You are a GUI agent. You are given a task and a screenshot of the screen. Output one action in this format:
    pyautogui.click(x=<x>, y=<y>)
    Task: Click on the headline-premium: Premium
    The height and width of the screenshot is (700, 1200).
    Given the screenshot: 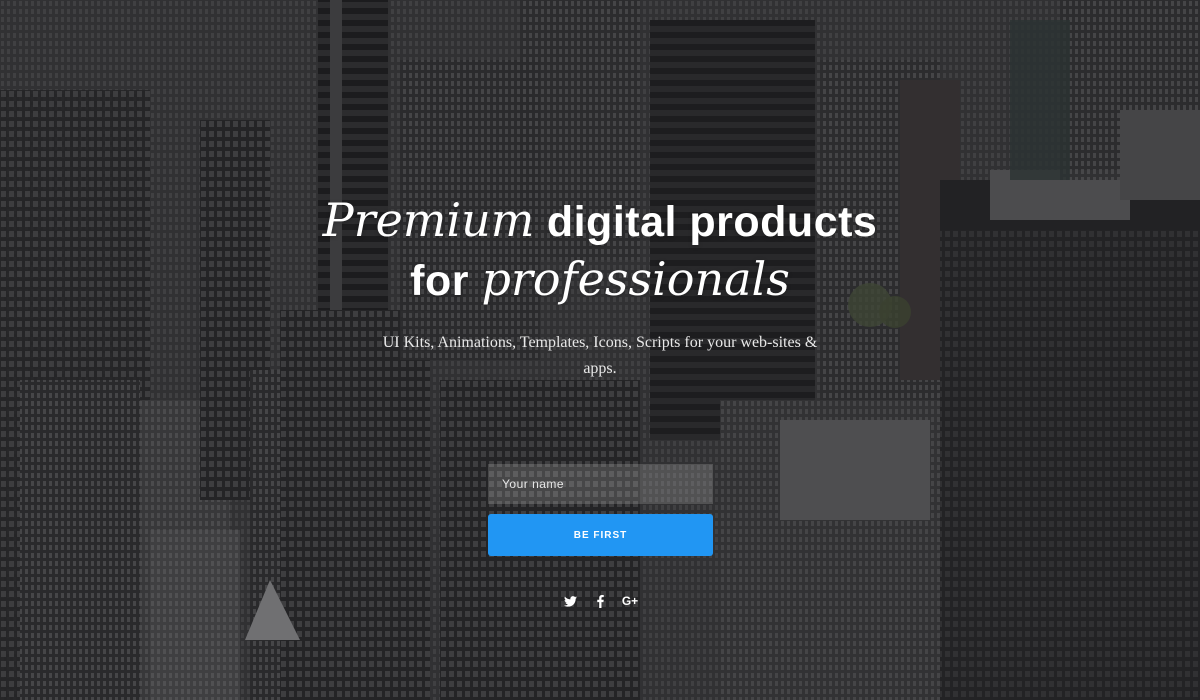 What is the action you would take?
    pyautogui.click(x=428, y=220)
    